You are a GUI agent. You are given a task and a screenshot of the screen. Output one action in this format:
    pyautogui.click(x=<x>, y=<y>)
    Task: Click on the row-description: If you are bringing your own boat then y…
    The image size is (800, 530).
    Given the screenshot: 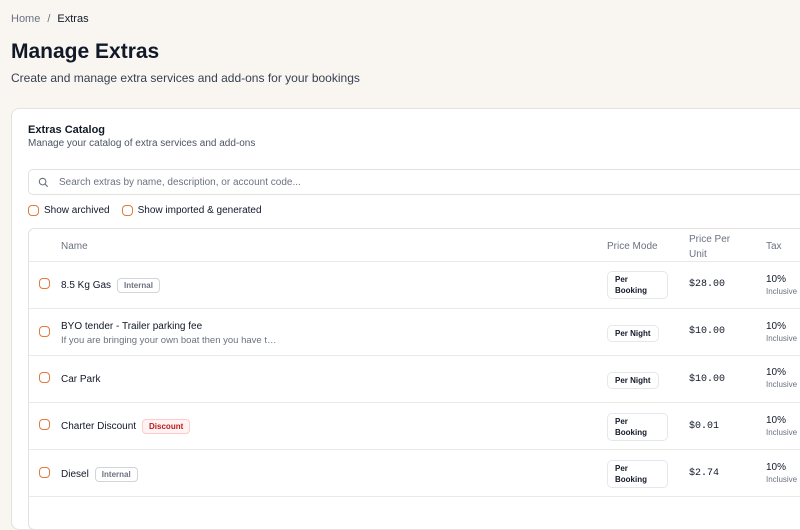 What is the action you would take?
    pyautogui.click(x=169, y=340)
    